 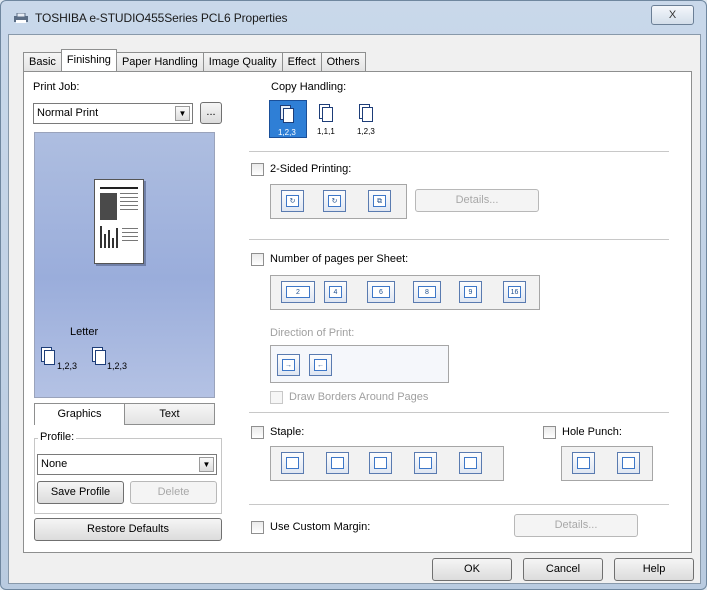 What do you see at coordinates (366, 131) in the screenshot?
I see `stack-order: 1,2,3` at bounding box center [366, 131].